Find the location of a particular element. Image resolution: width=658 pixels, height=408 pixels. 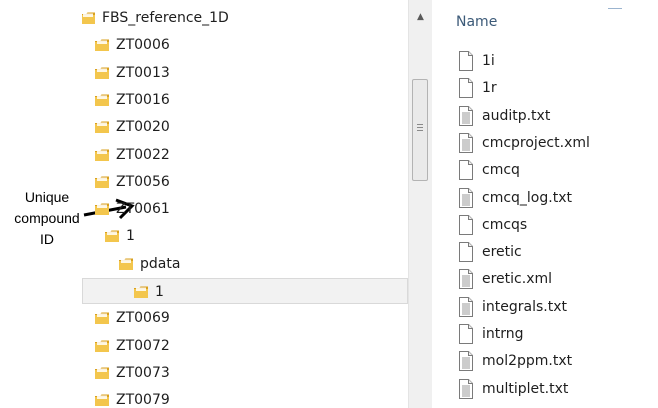

file-item-label: cmcq is located at coordinates (501, 170).